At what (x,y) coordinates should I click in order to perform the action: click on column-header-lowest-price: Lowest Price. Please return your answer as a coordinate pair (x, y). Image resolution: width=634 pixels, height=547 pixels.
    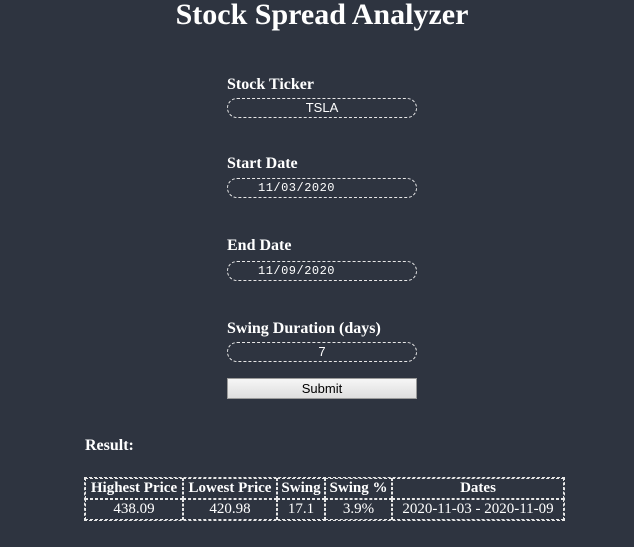
    Looking at the image, I should click on (230, 488).